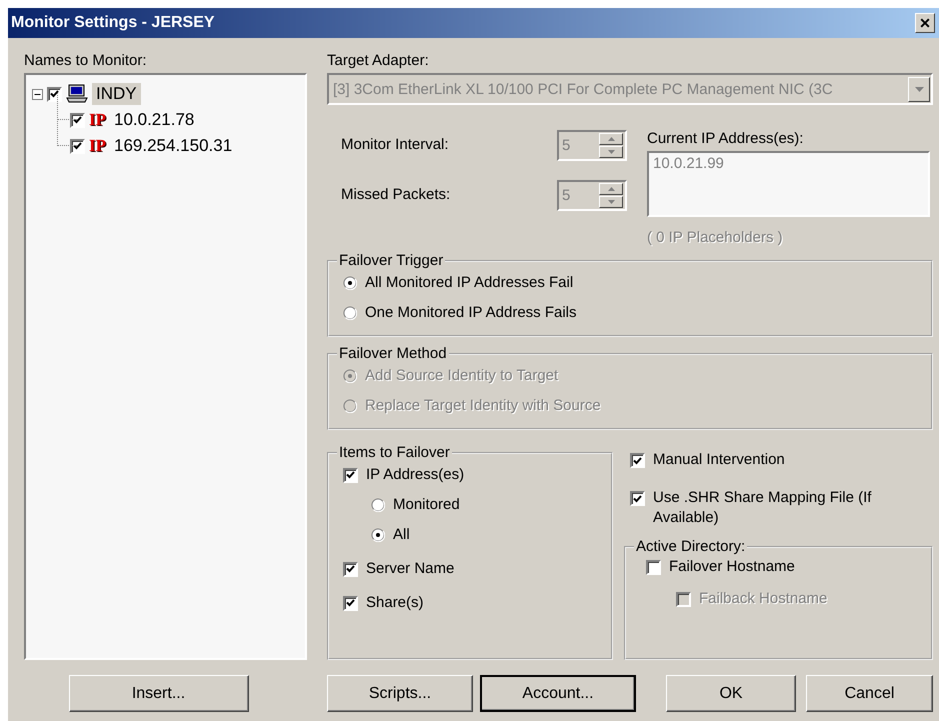 The width and height of the screenshot is (939, 721). I want to click on option-label: Monitored, so click(426, 505).